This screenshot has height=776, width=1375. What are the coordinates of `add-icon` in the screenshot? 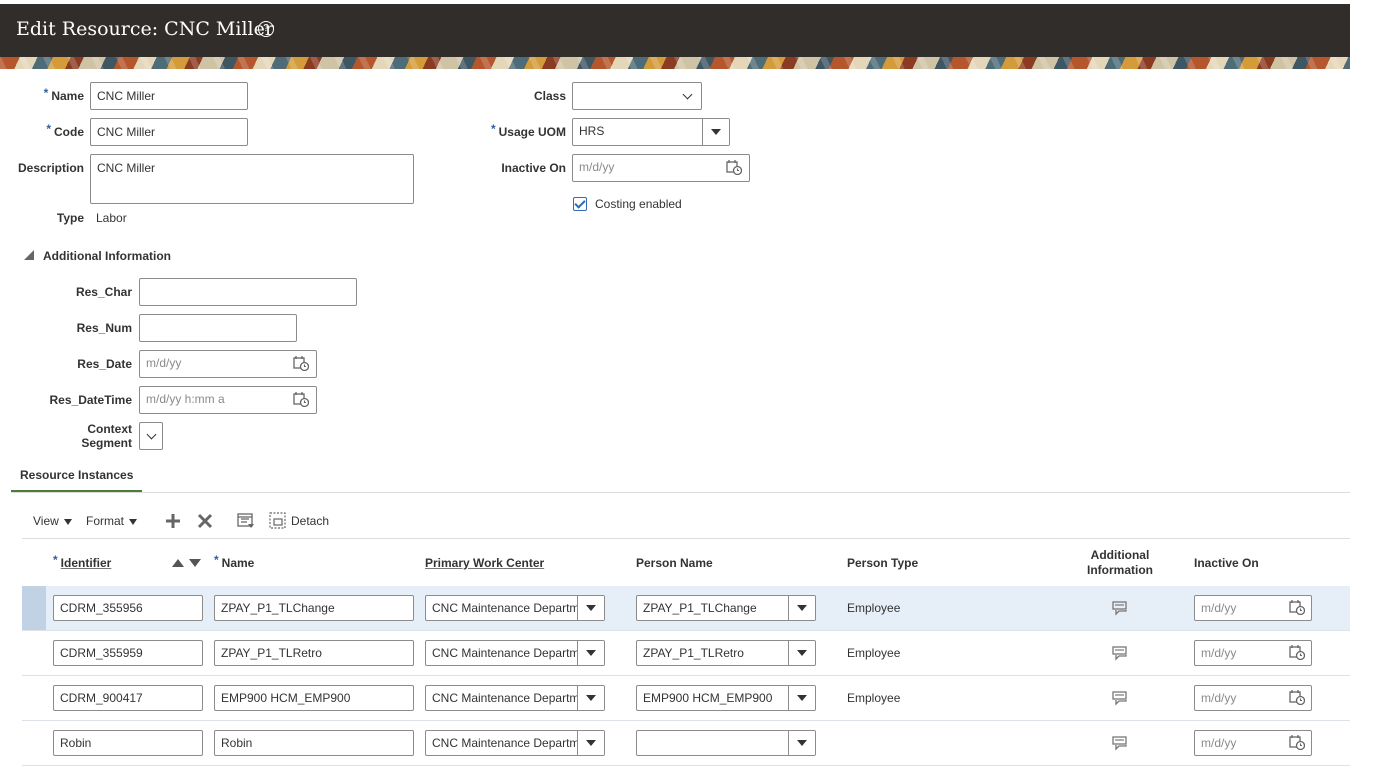 It's located at (173, 521).